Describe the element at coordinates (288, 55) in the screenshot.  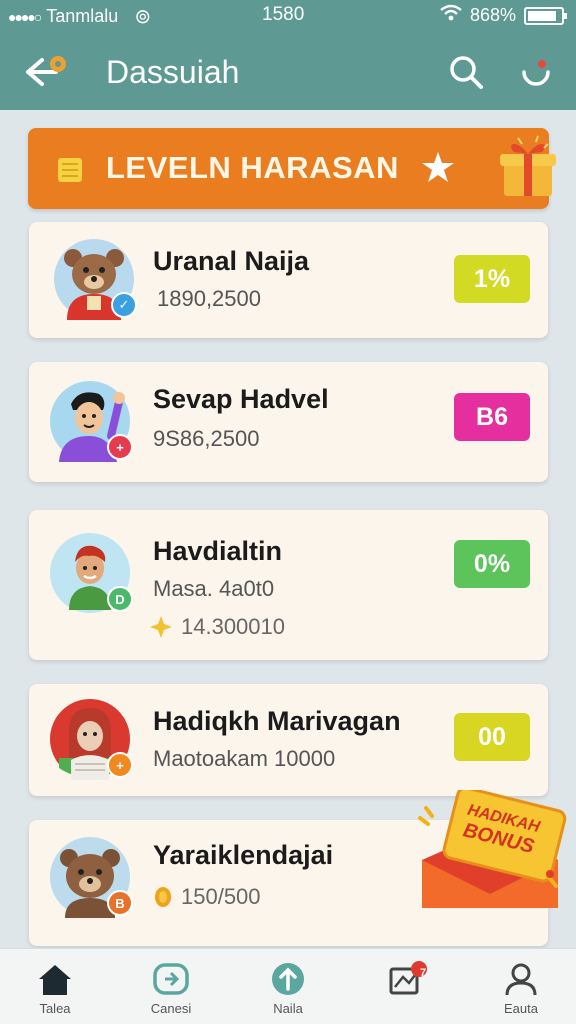
I see `app-bar: ●●●●○ Tanmlalu ⊚ 1580 868% Dassuiah` at that location.